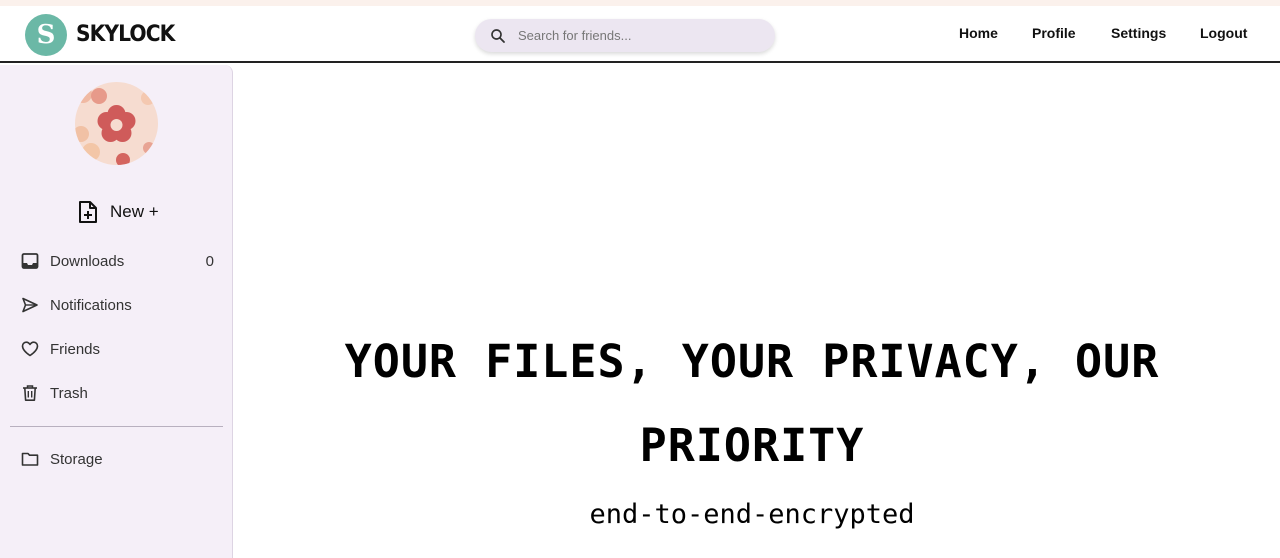  What do you see at coordinates (209, 261) in the screenshot?
I see `downloads-count: 0` at bounding box center [209, 261].